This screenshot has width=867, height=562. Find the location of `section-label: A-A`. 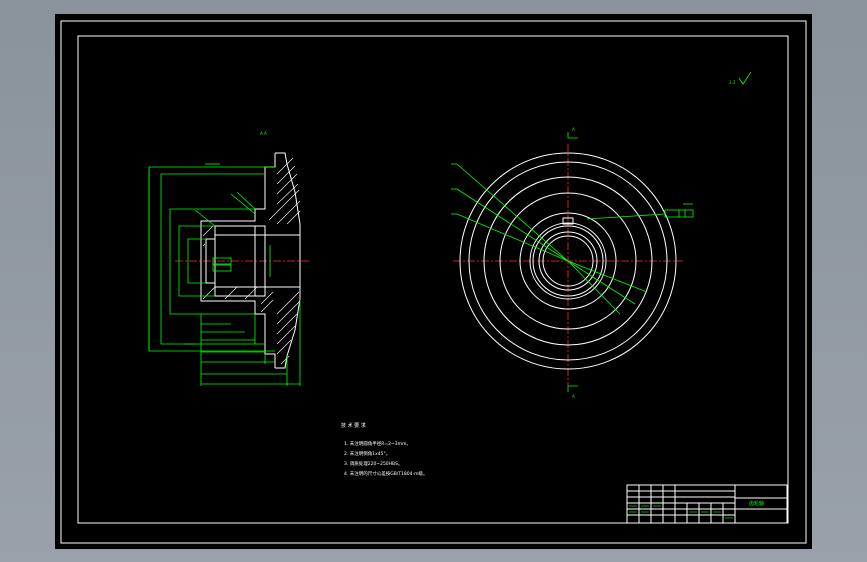

section-label: A-A is located at coordinates (263, 133).